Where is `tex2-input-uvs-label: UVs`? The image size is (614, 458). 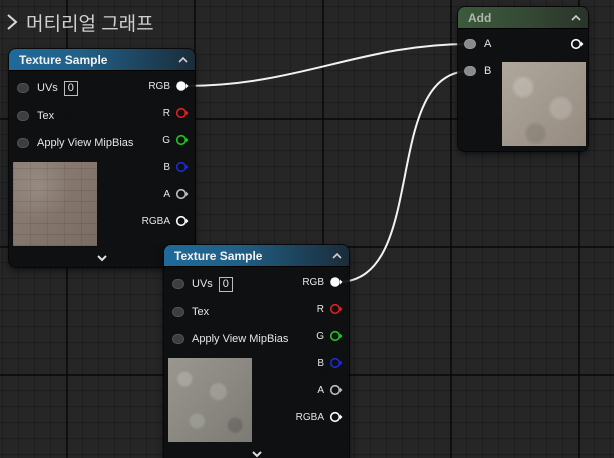
tex2-input-uvs-label: UVs is located at coordinates (202, 284).